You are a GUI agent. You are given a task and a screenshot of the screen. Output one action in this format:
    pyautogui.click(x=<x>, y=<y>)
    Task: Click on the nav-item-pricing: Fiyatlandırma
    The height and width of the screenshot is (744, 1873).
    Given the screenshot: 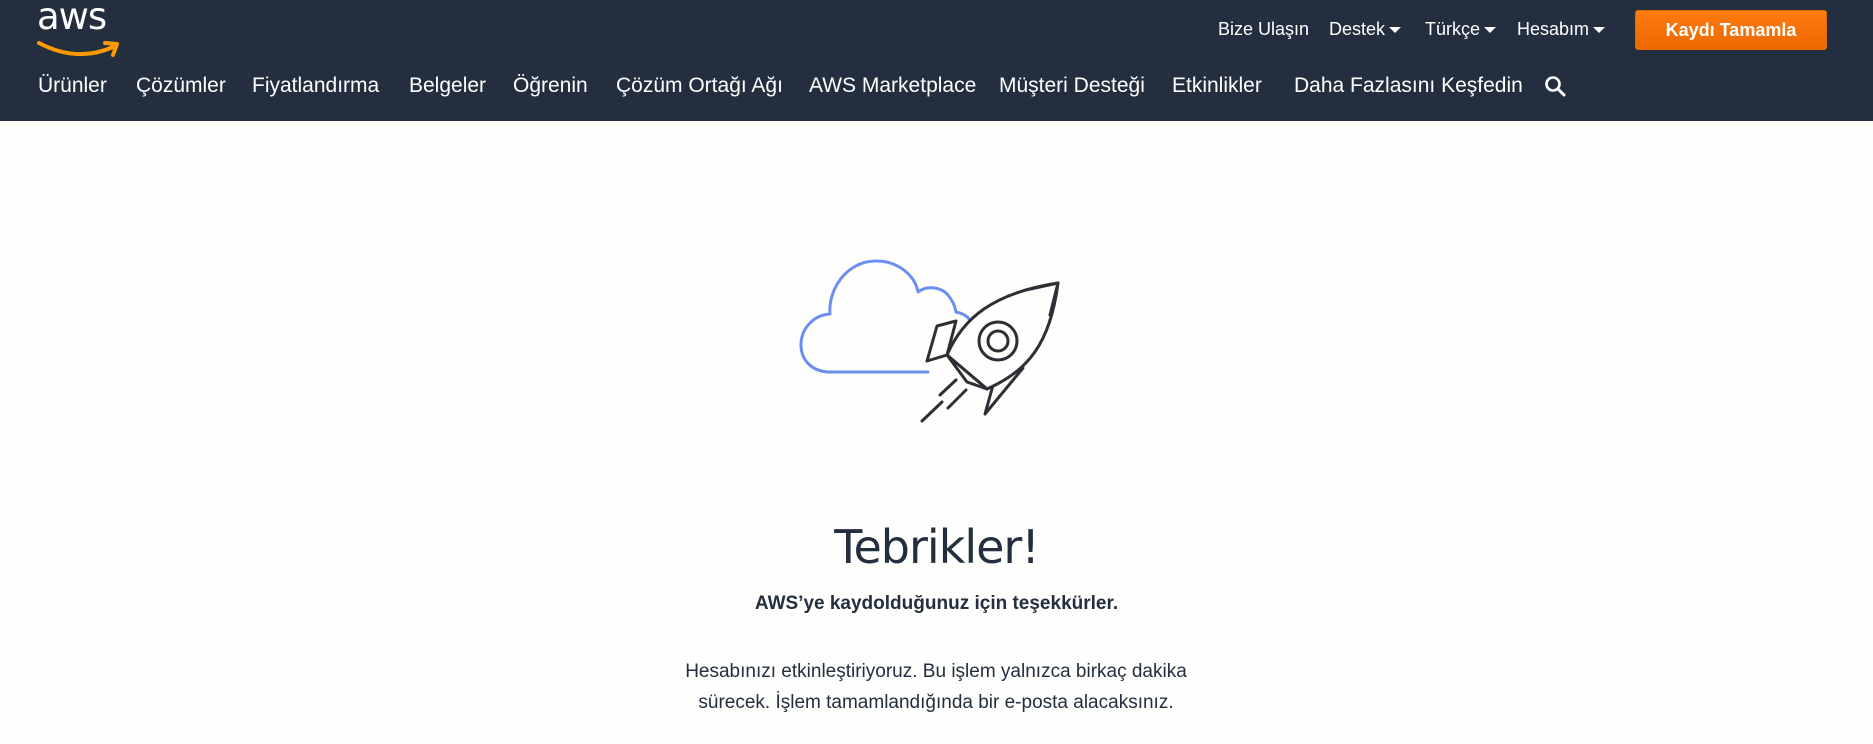 What is the action you would take?
    pyautogui.click(x=315, y=86)
    